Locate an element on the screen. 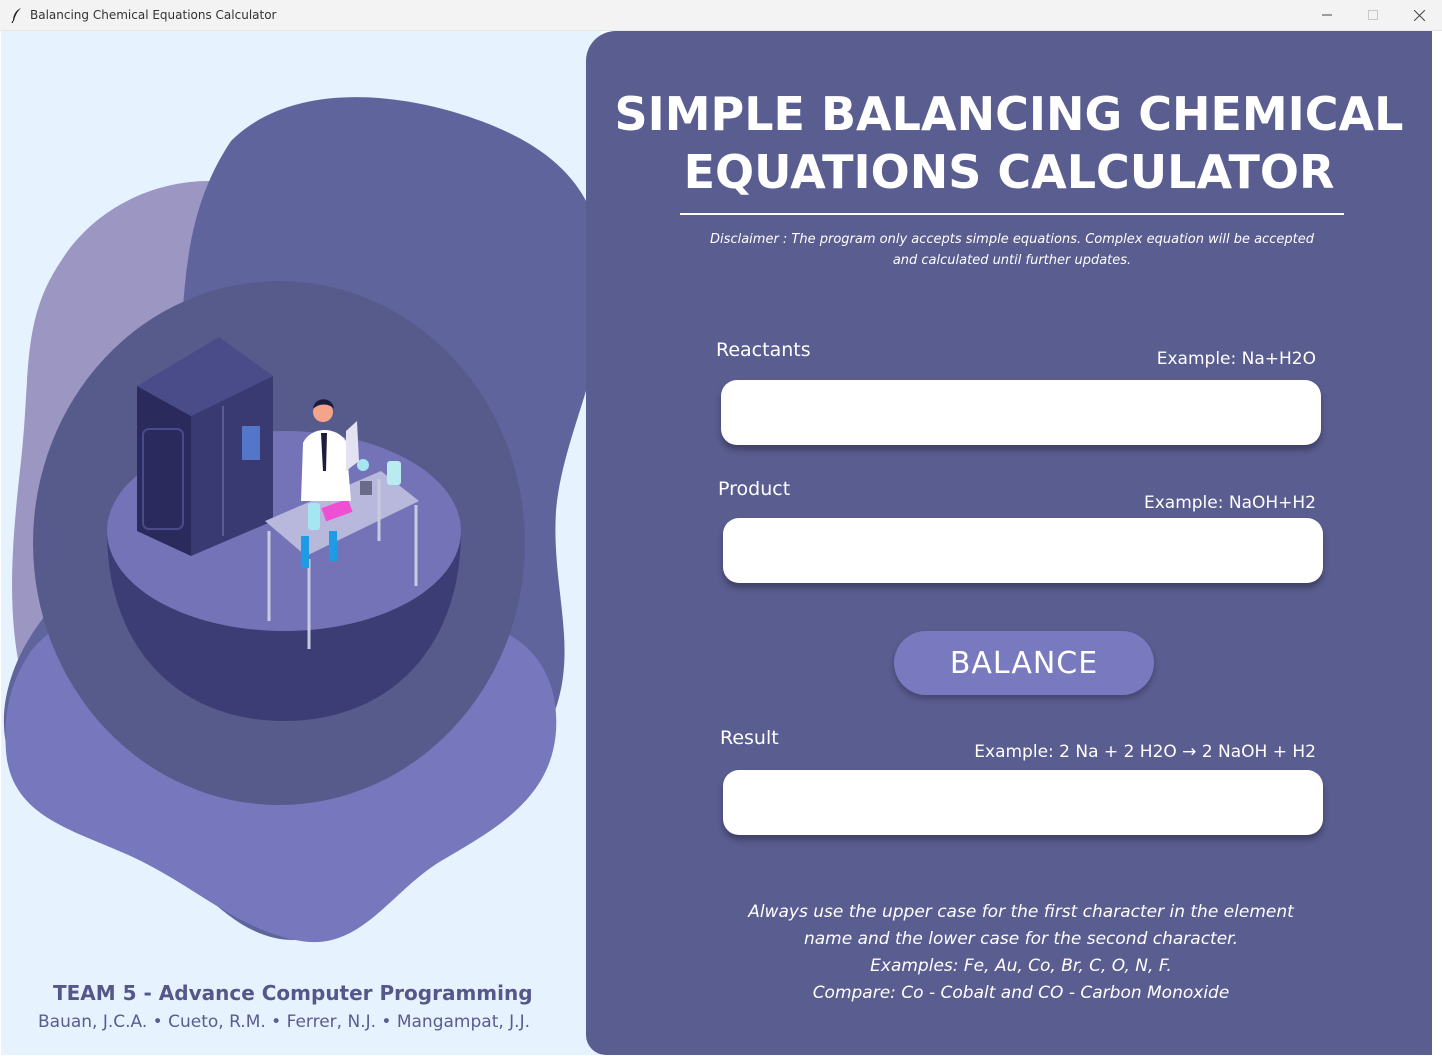 The height and width of the screenshot is (1056, 1442). title-line-1: SIMPLE BALANCING CHEMICAL is located at coordinates (1009, 114).